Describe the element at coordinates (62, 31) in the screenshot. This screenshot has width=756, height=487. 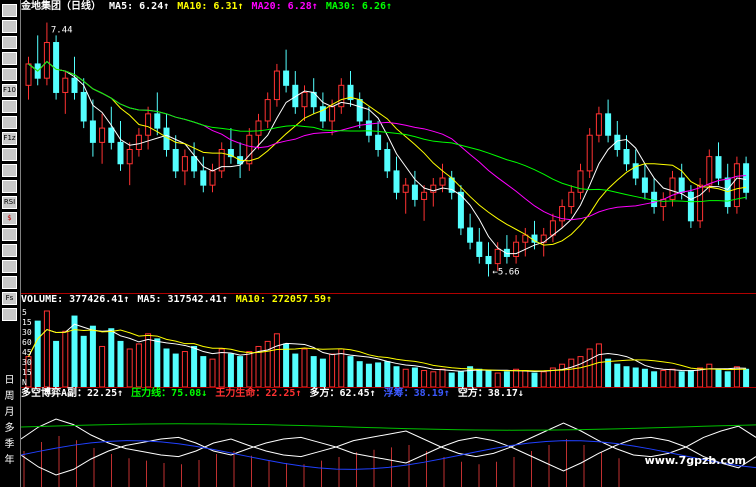
I see `high-price-label: 7.44` at that location.